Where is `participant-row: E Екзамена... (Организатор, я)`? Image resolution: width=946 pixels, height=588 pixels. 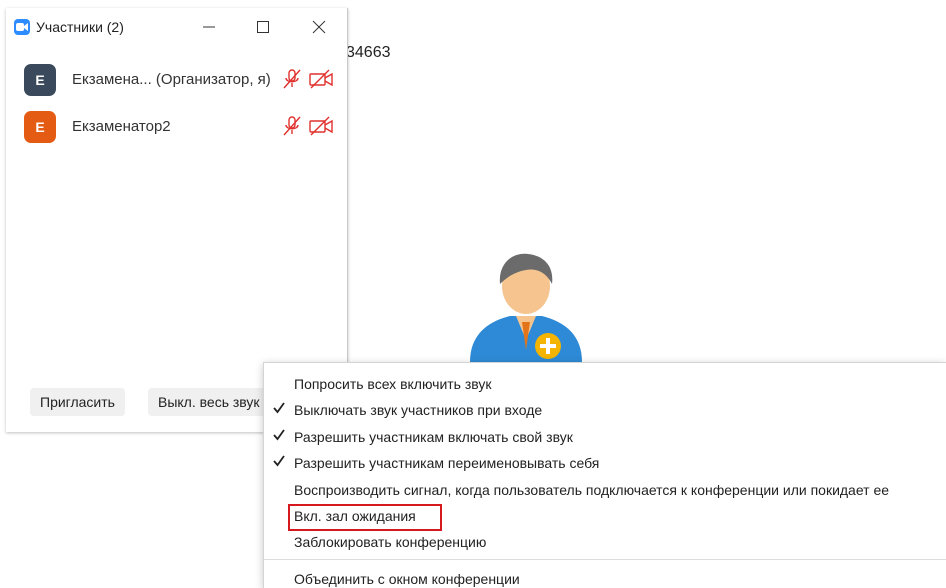
participant-row: E Екзамена... (Организатор, я) is located at coordinates (177, 80).